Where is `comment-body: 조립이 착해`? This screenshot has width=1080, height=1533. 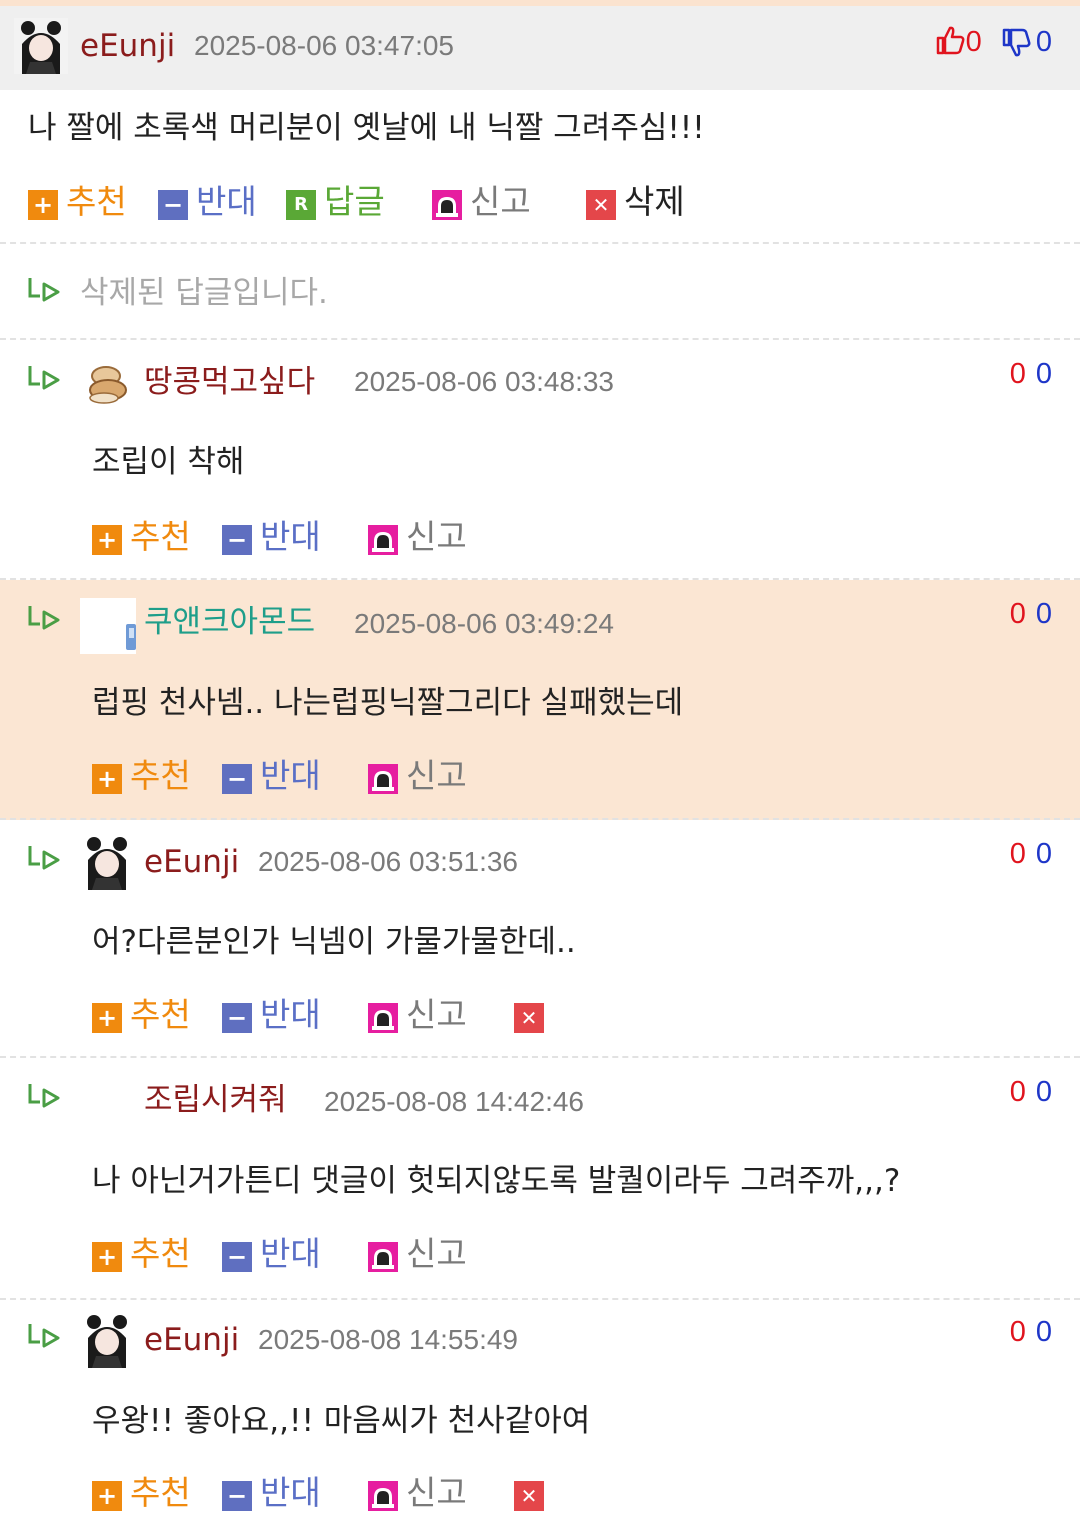 comment-body: 조립이 착해 is located at coordinates (168, 462).